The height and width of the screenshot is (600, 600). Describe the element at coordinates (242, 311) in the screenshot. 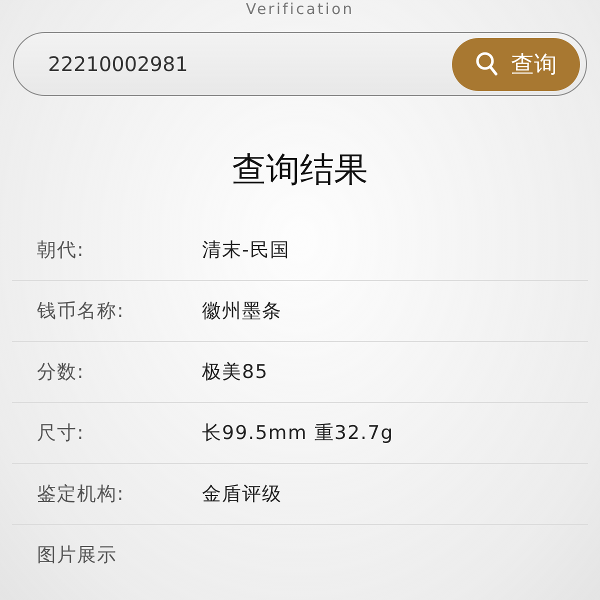

I see `field-value: 徽州墨条` at that location.